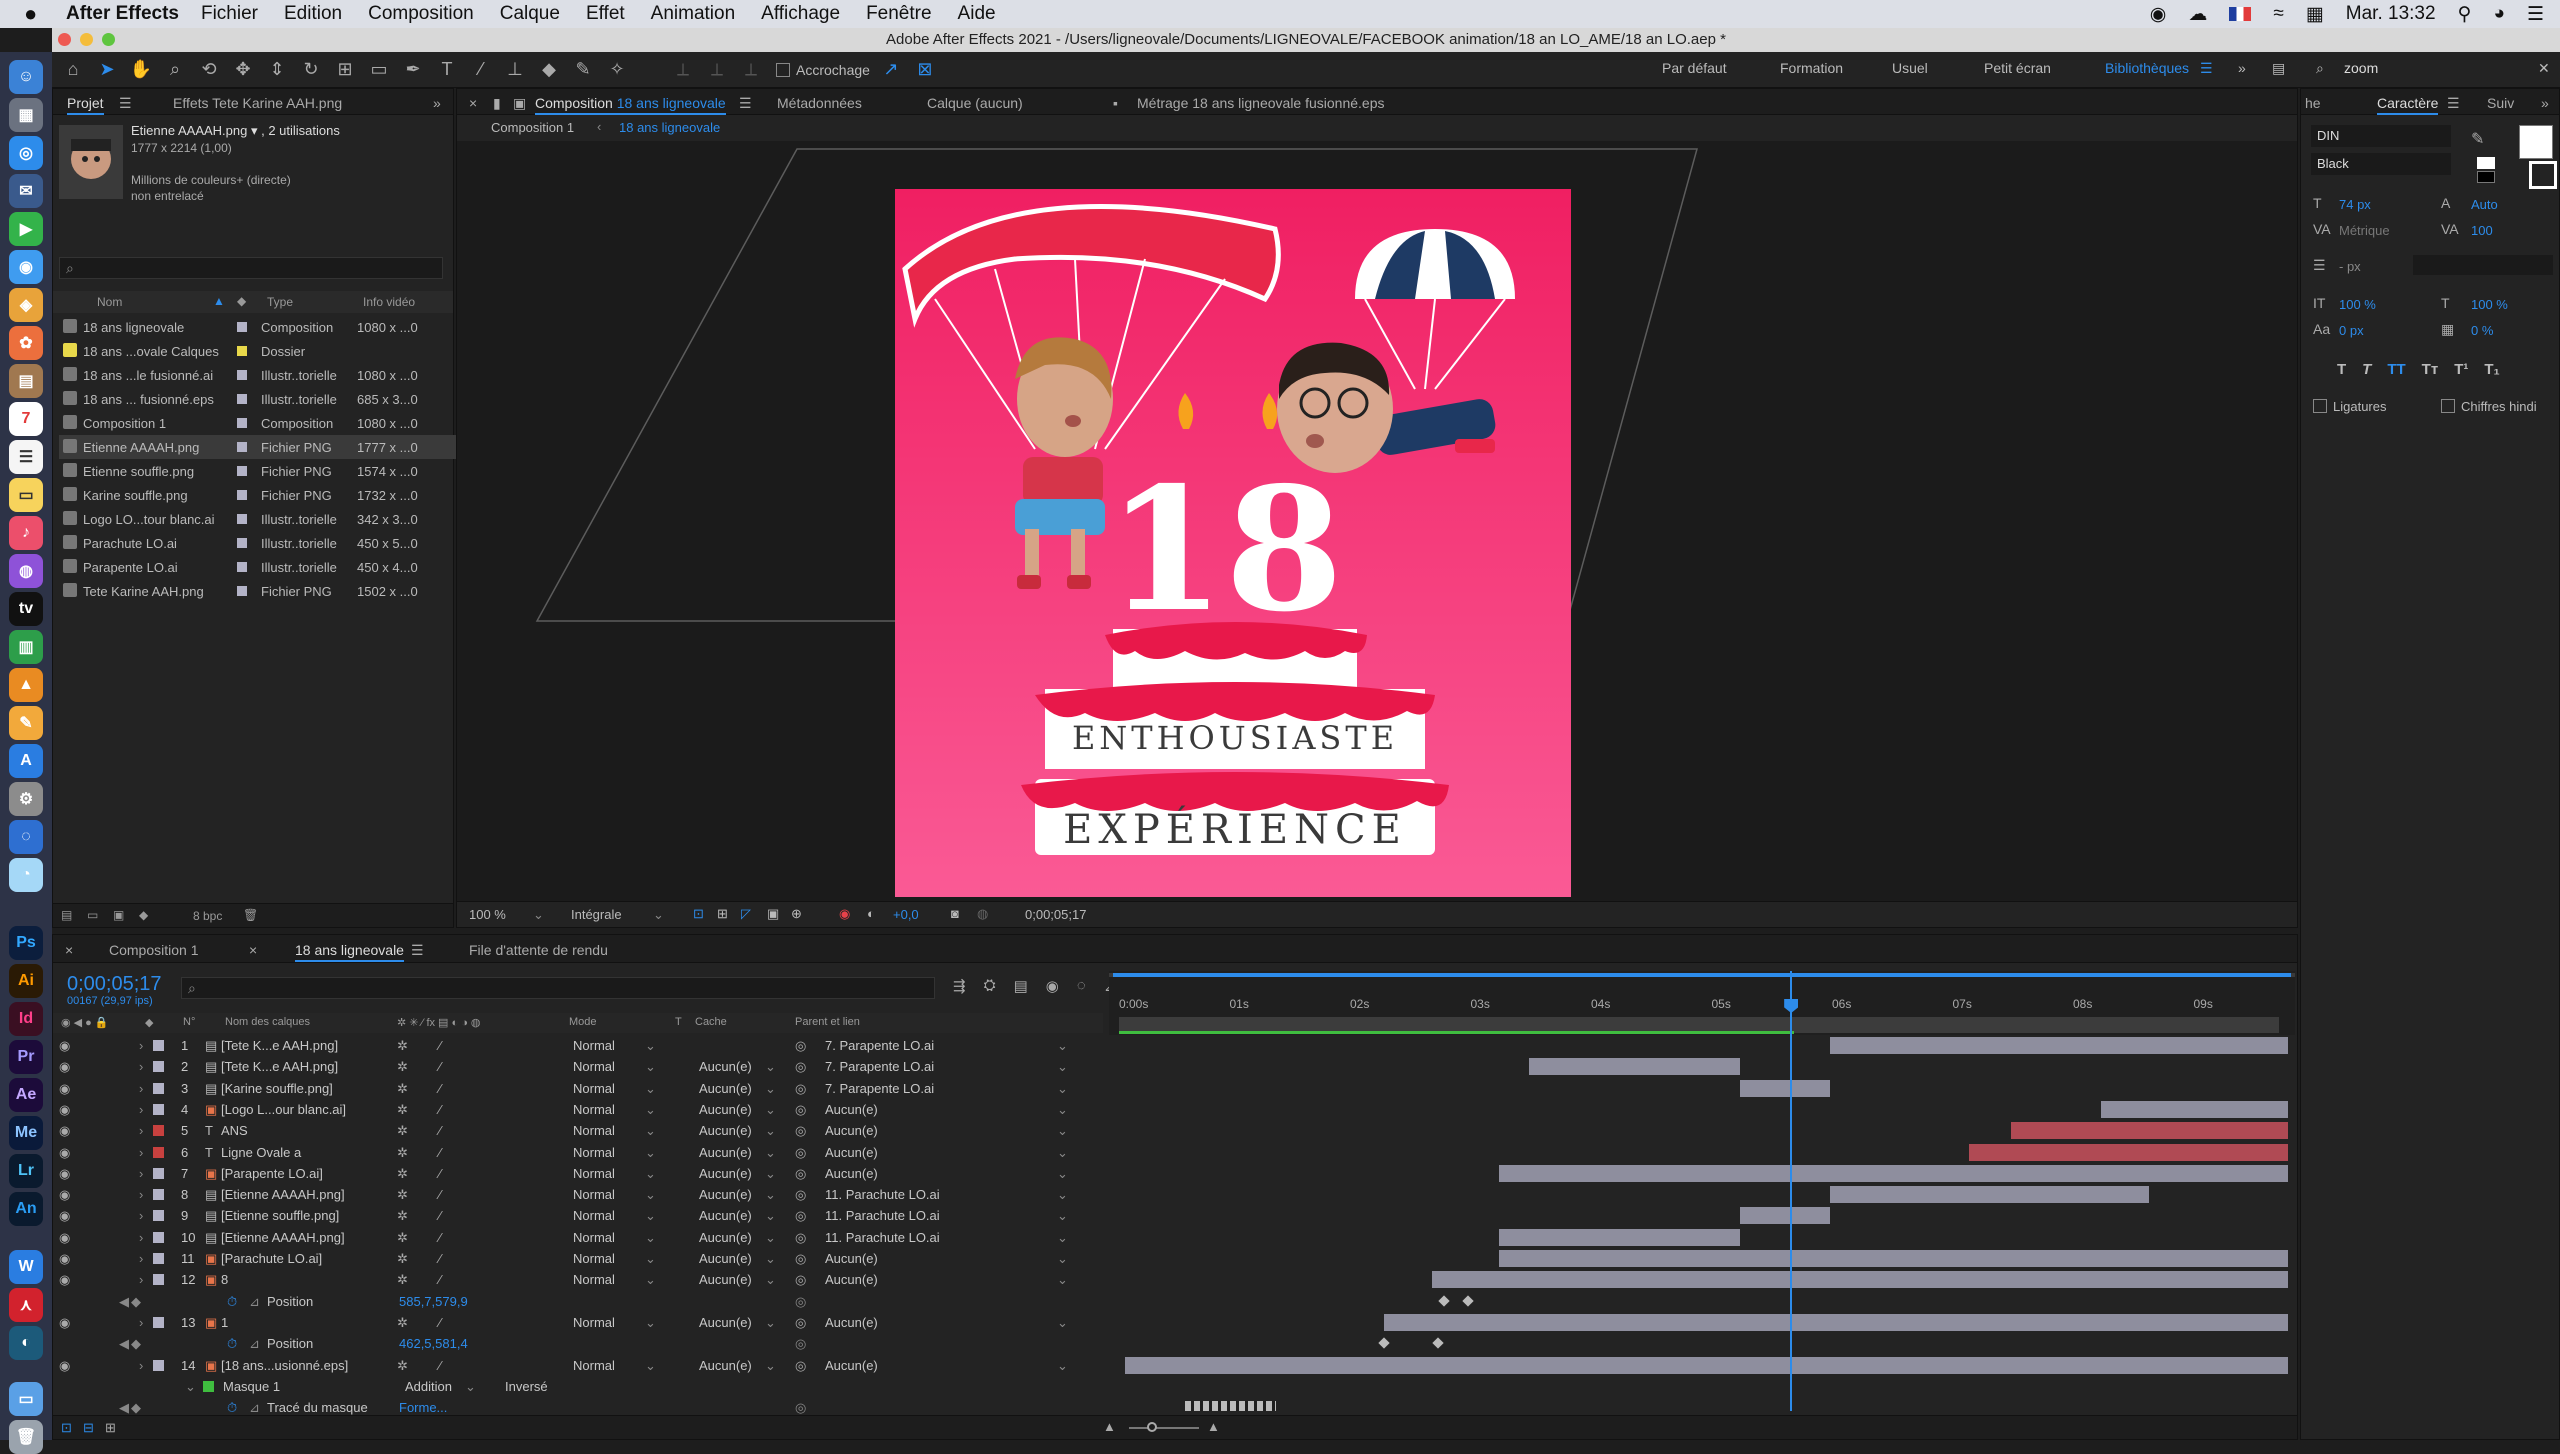 This screenshot has width=2560, height=1454. Describe the element at coordinates (26, 1133) in the screenshot. I see `media-encoder-icon: Me` at that location.